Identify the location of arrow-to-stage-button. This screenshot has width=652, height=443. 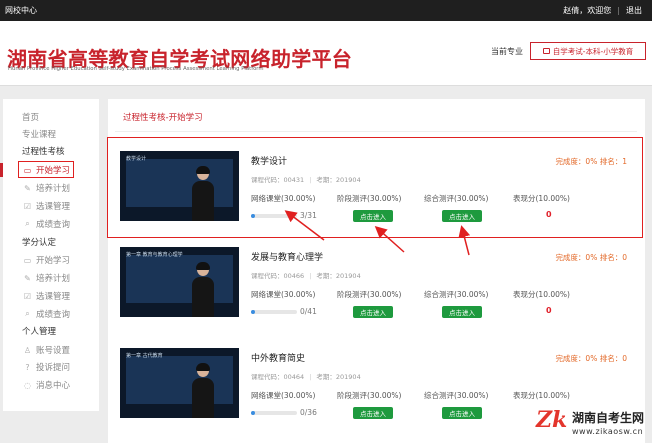
(389, 239).